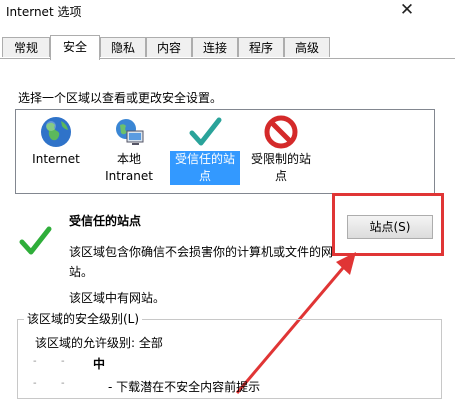 The image size is (455, 399). What do you see at coordinates (227, 15) in the screenshot?
I see `title-bar: Internet 选项 ✕` at bounding box center [227, 15].